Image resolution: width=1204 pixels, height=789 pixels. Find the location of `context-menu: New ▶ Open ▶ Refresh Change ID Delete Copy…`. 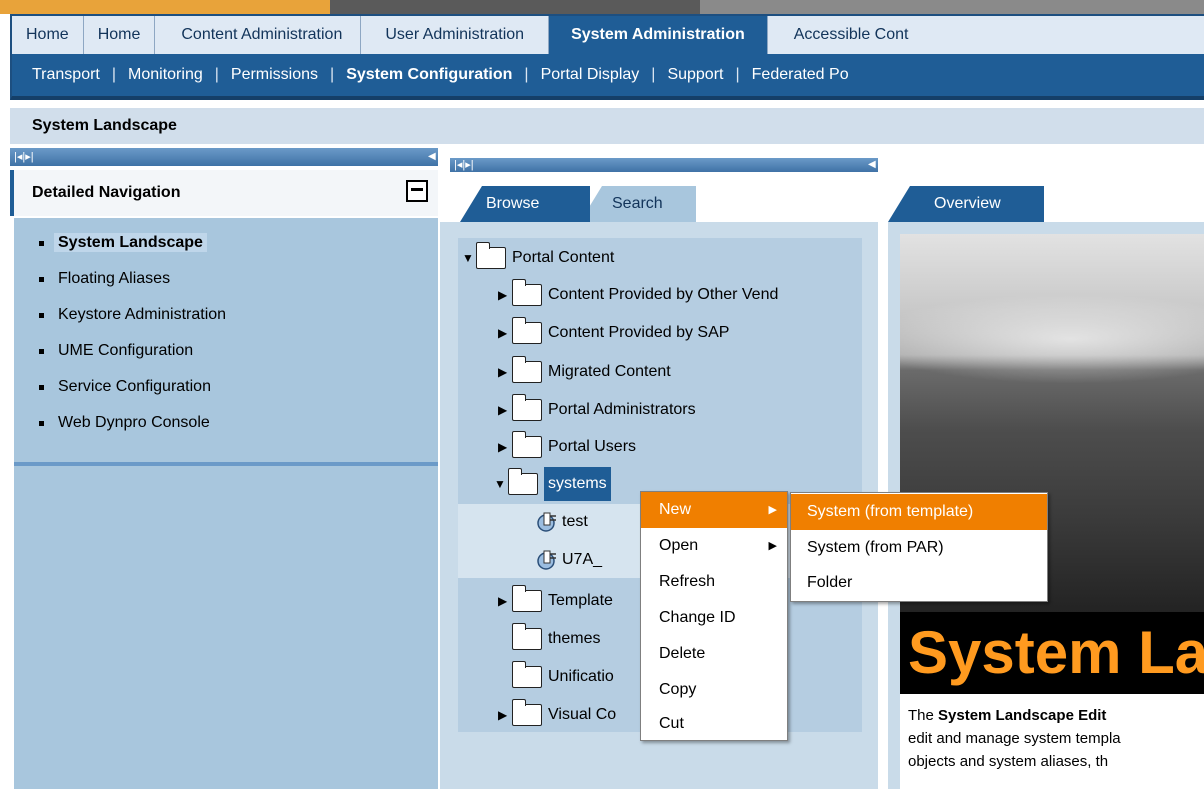

context-menu: New ▶ Open ▶ Refresh Change ID Delete Copy… is located at coordinates (714, 616).